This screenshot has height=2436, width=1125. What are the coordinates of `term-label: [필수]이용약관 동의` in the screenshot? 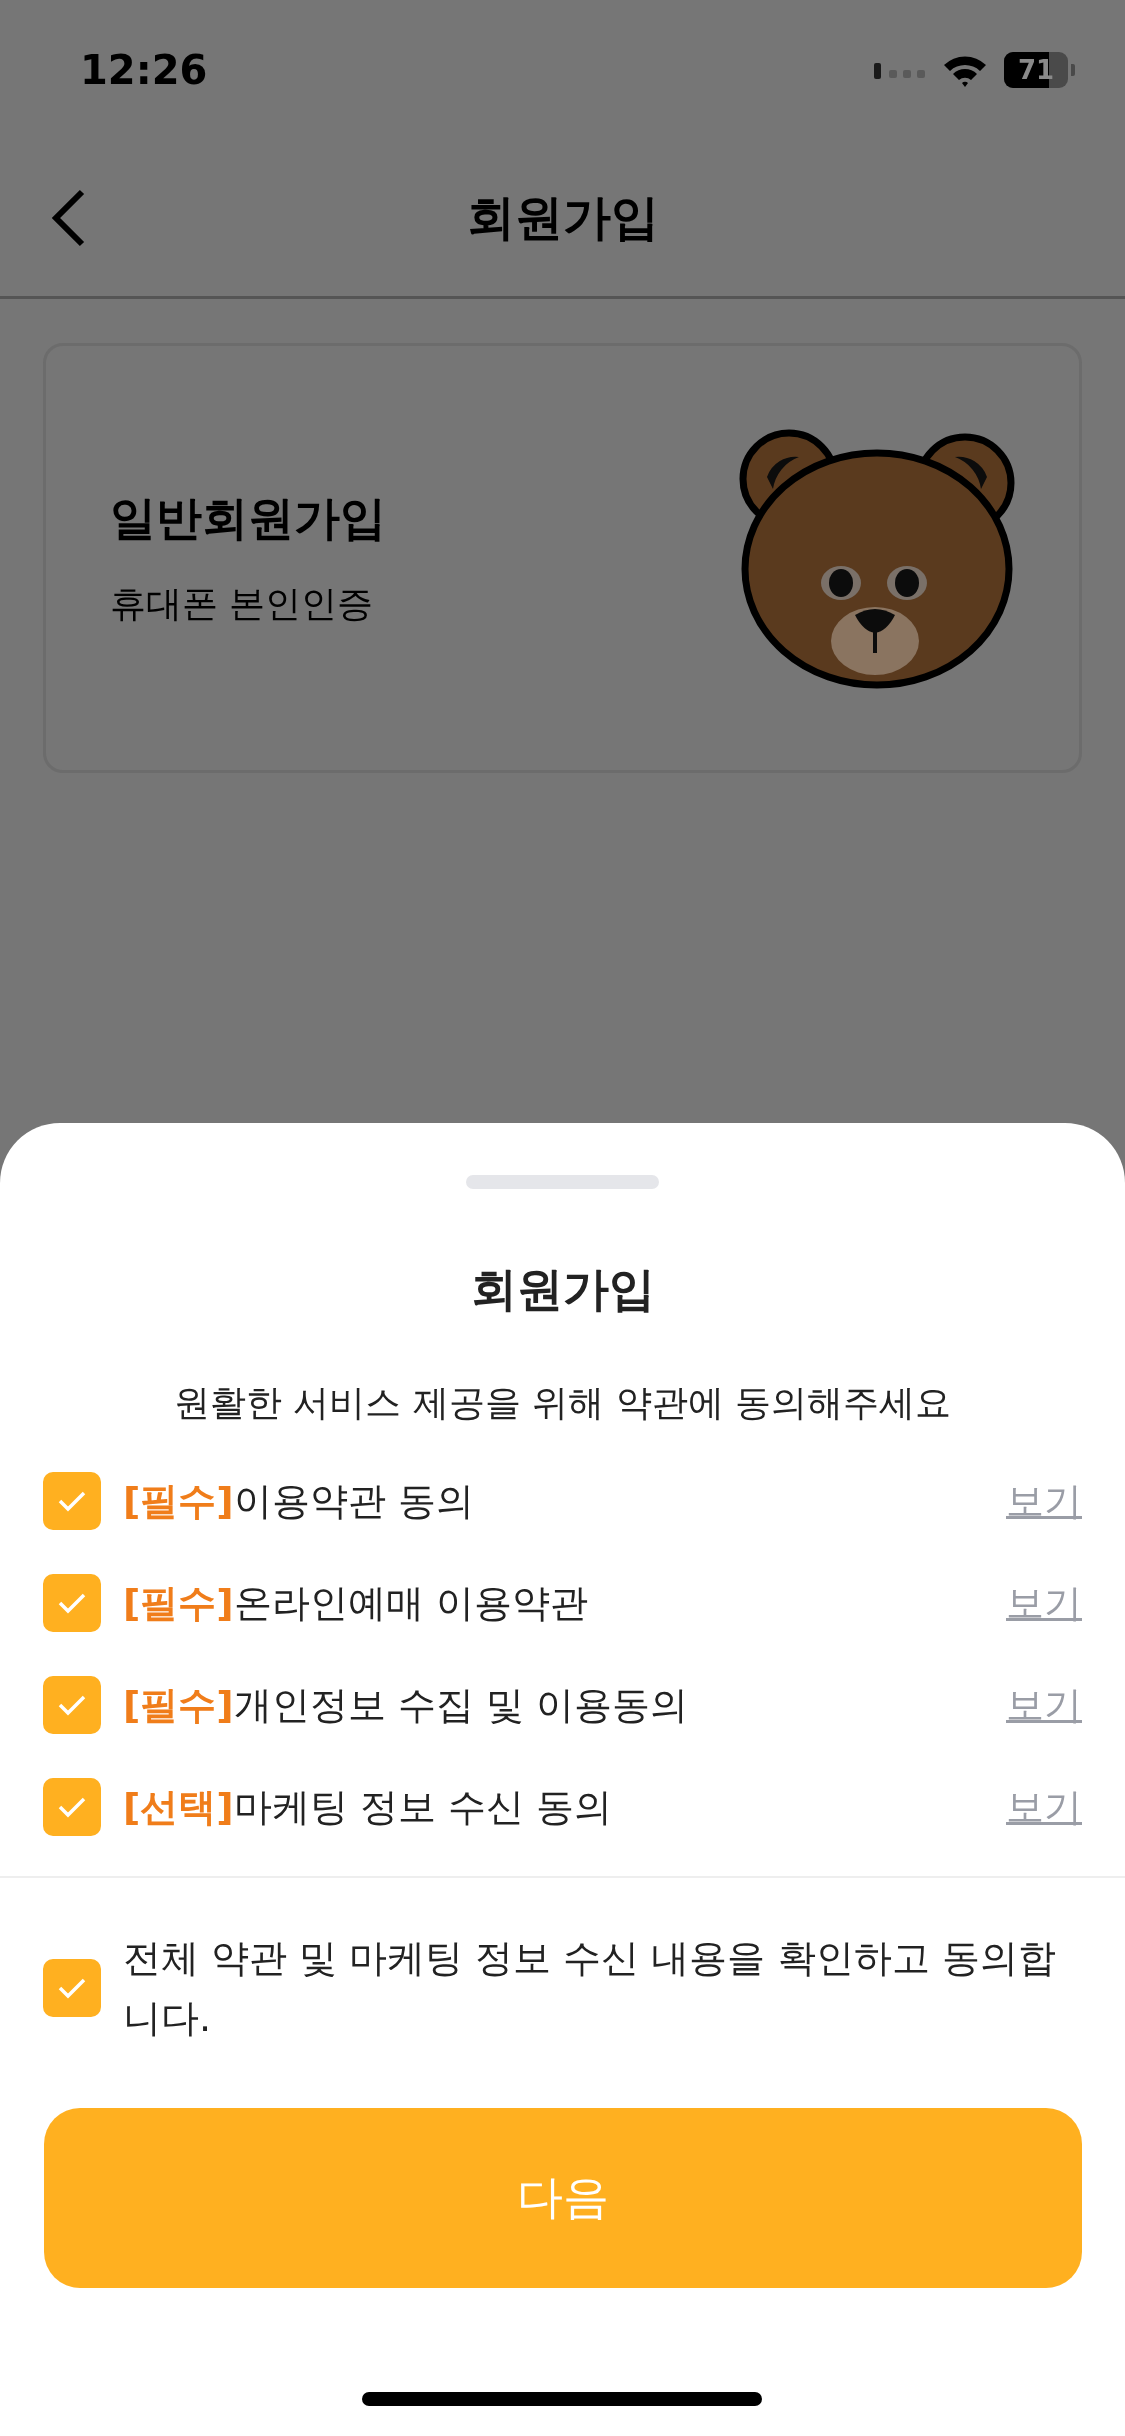 It's located at (299, 1501).